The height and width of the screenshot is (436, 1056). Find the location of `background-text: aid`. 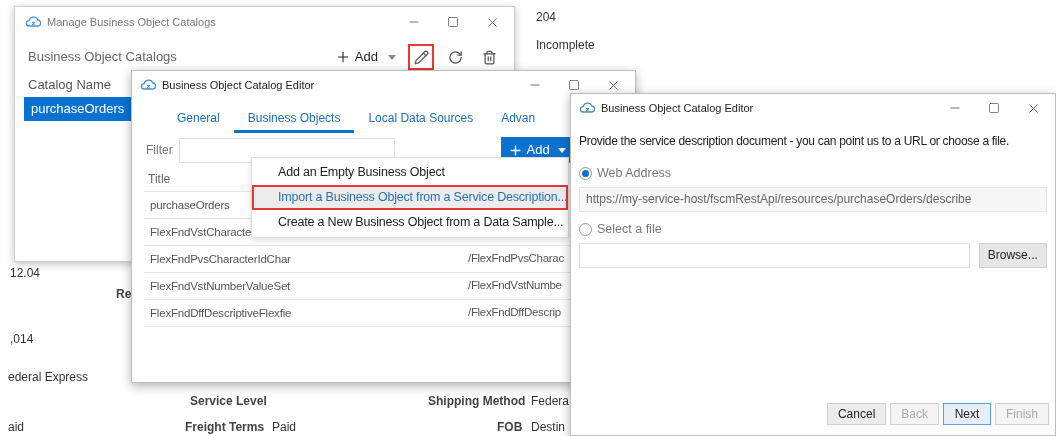

background-text: aid is located at coordinates (16, 427).